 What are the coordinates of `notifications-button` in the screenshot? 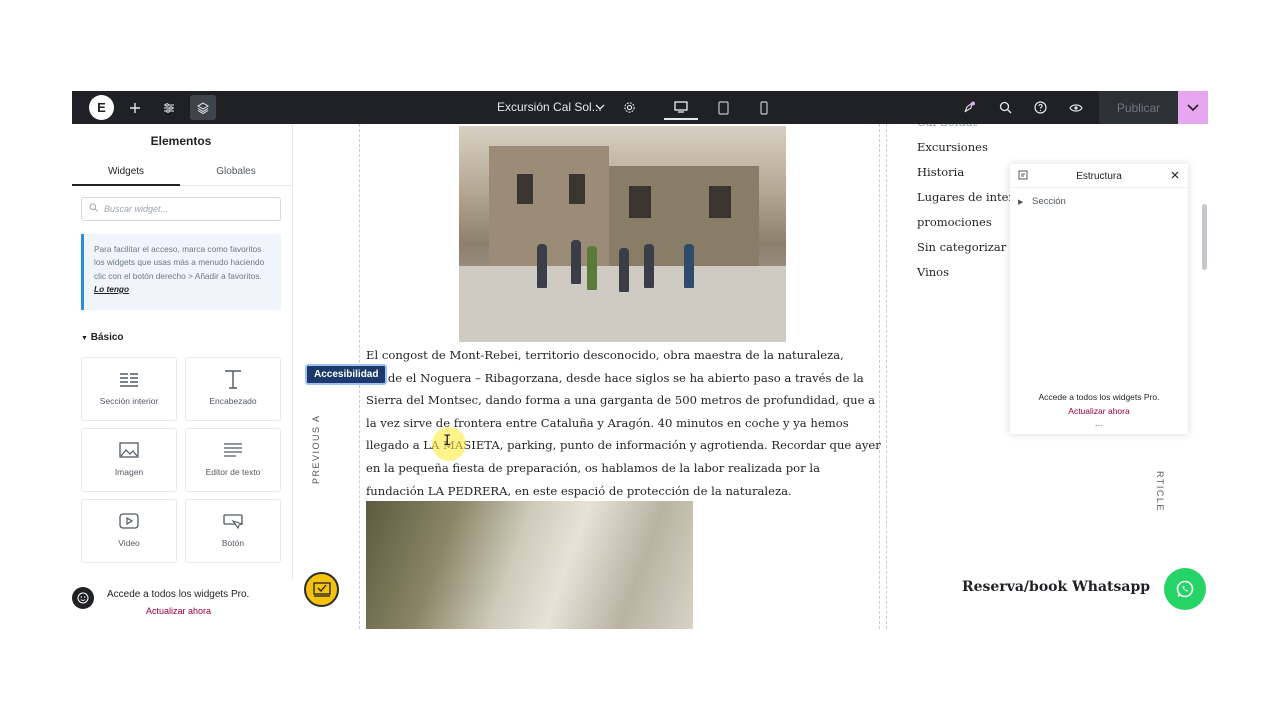 It's located at (969, 107).